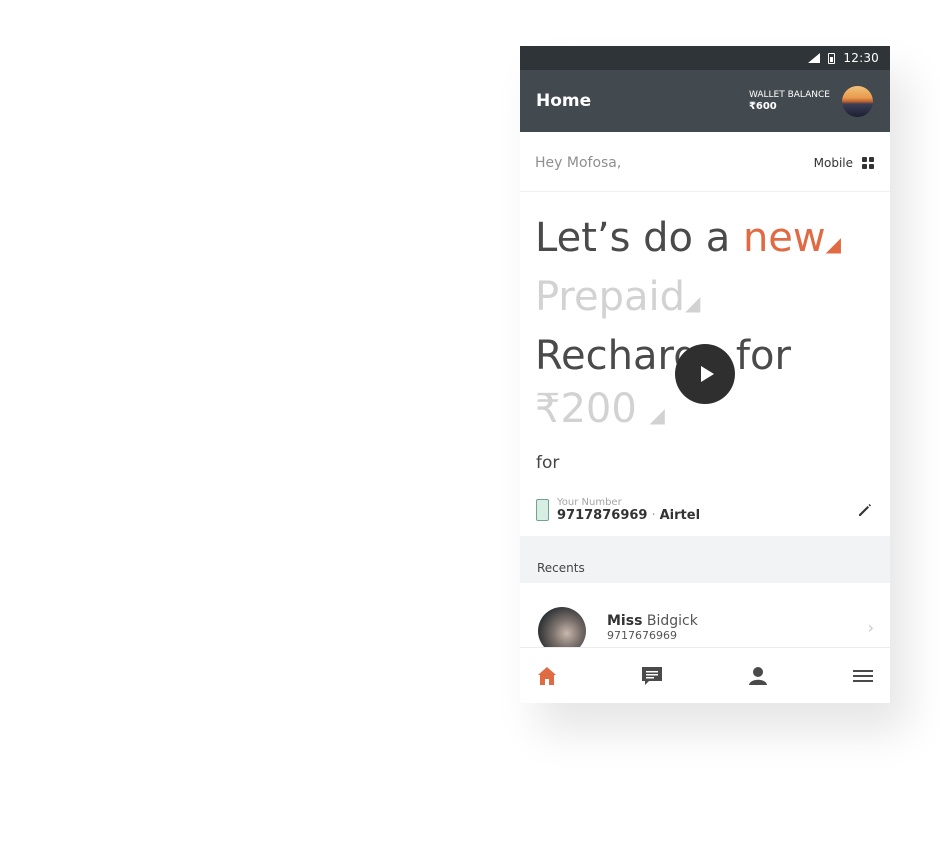 The height and width of the screenshot is (865, 940). What do you see at coordinates (542, 510) in the screenshot?
I see `phone-icon` at bounding box center [542, 510].